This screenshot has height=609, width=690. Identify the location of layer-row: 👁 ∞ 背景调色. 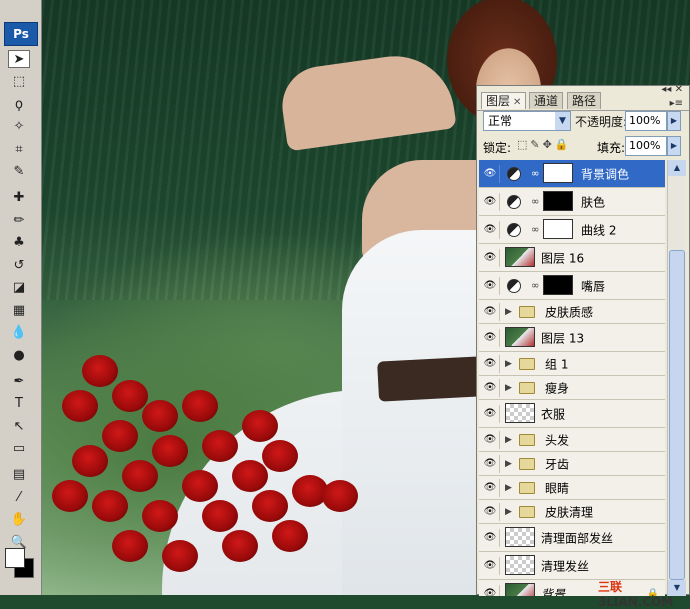
(572, 174).